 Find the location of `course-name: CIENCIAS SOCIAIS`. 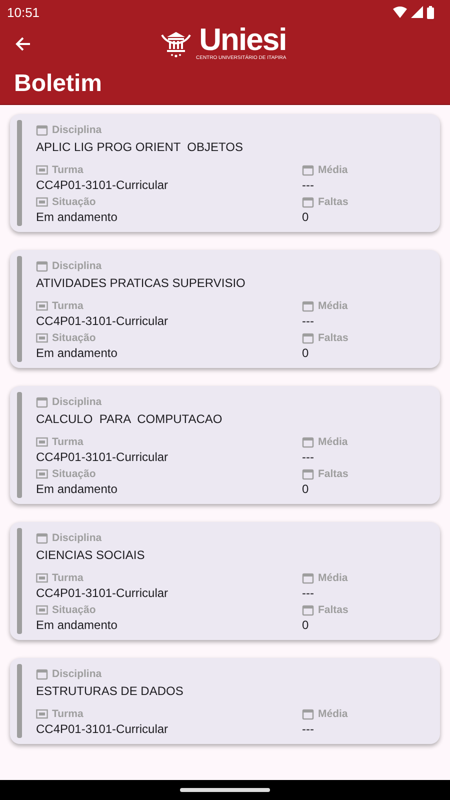

course-name: CIENCIAS SOCIAIS is located at coordinates (91, 555).